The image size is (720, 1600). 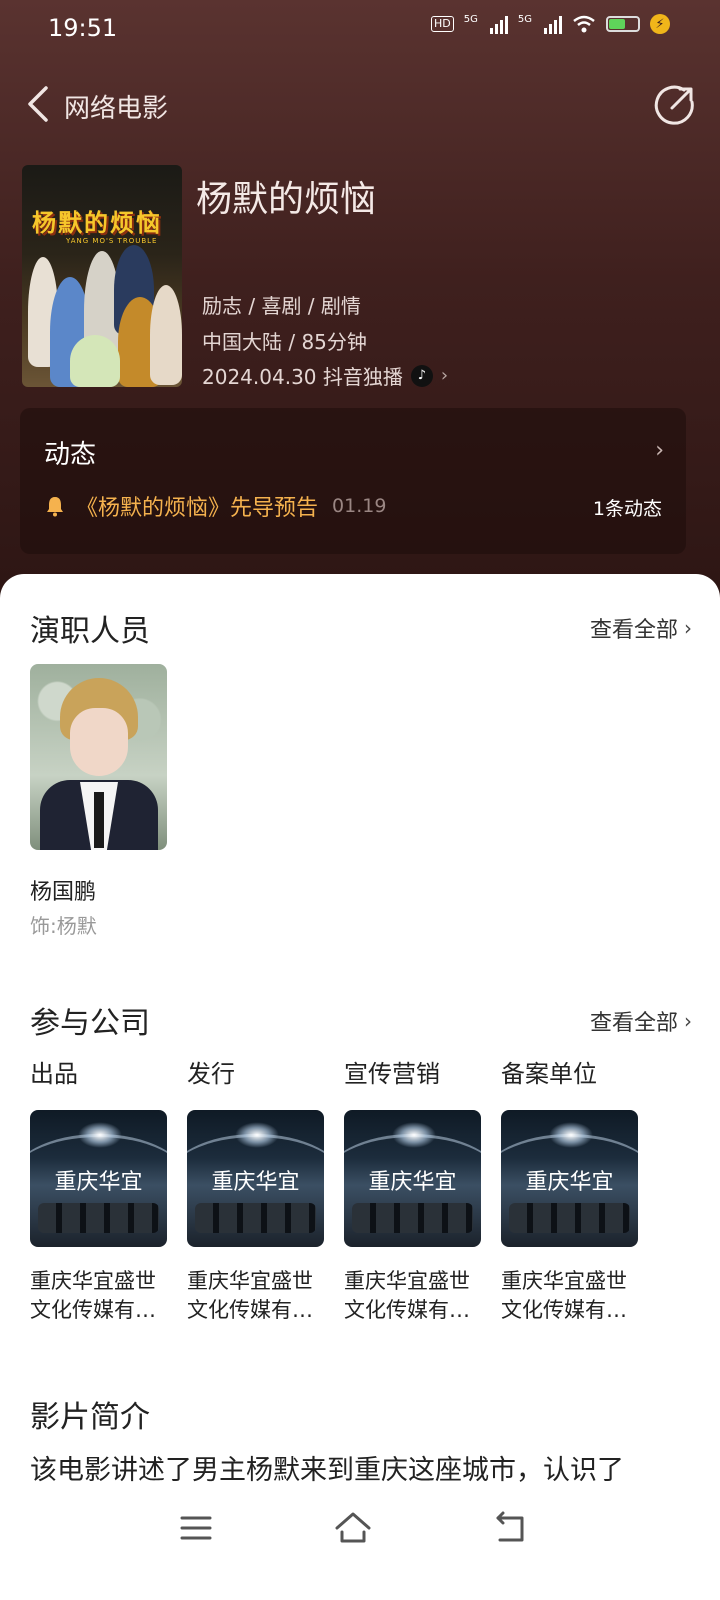 I want to click on cast-name: 杨国鹏, so click(x=63, y=890).